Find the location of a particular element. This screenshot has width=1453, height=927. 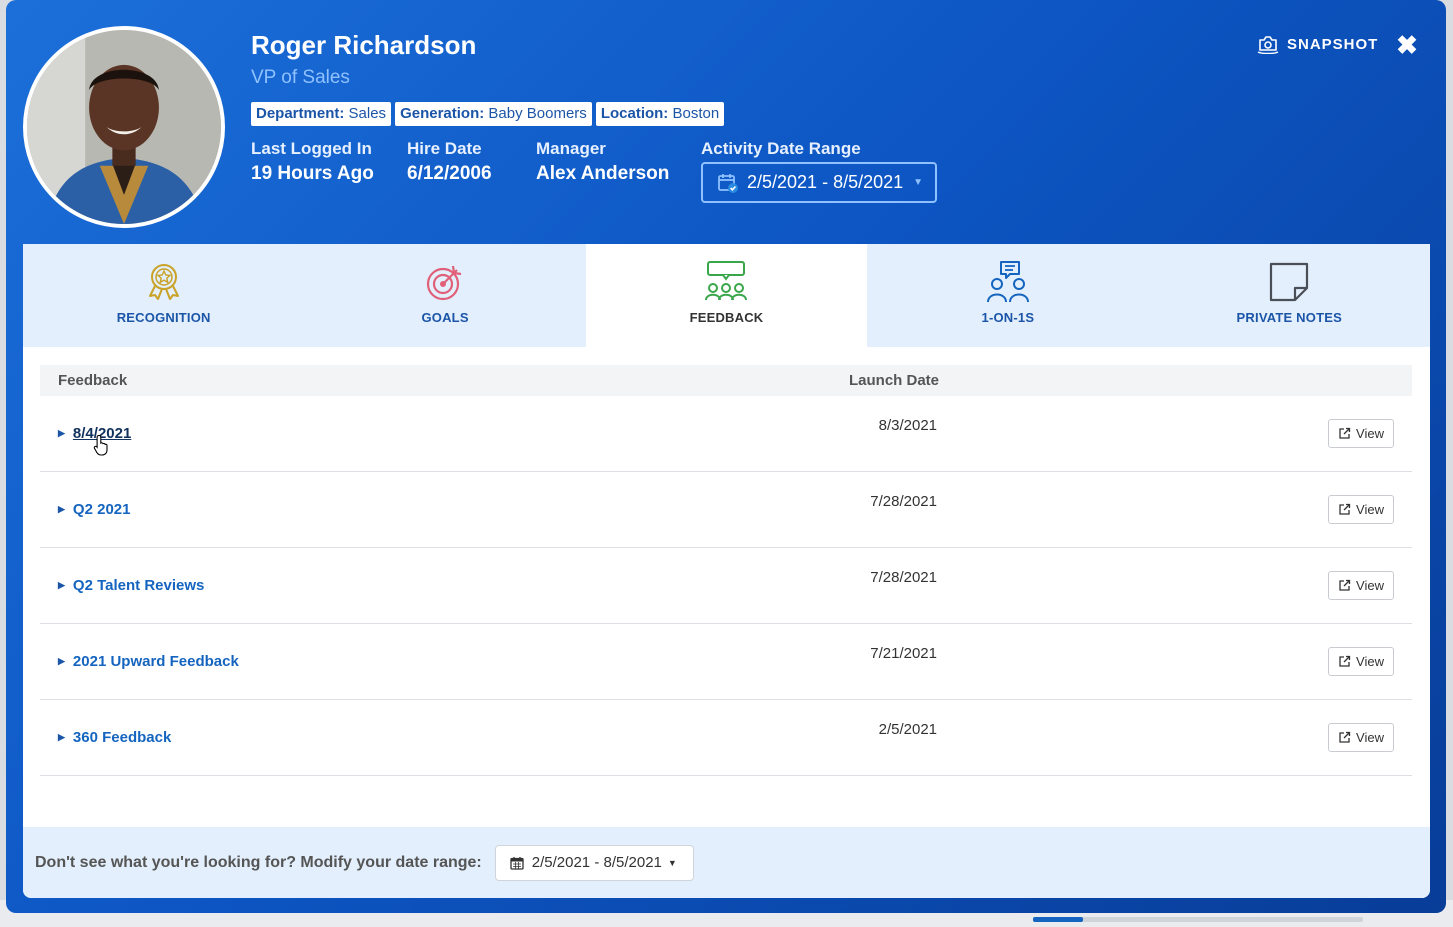

column-header-launch-date: Launch Date is located at coordinates (894, 380).